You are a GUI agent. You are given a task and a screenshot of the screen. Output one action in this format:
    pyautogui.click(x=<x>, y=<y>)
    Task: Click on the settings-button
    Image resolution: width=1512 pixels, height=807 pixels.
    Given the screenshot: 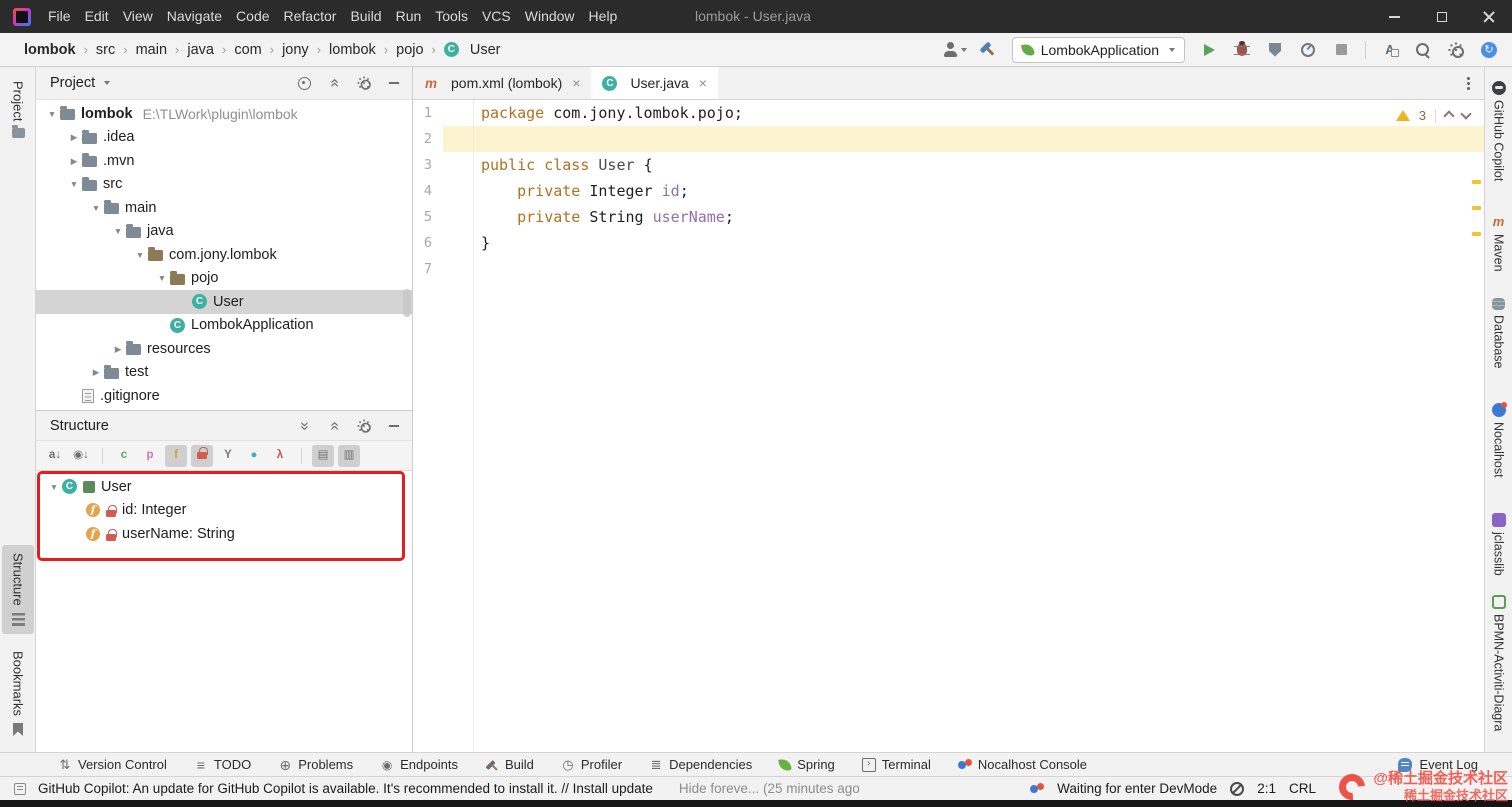 What is the action you would take?
    pyautogui.click(x=1456, y=50)
    